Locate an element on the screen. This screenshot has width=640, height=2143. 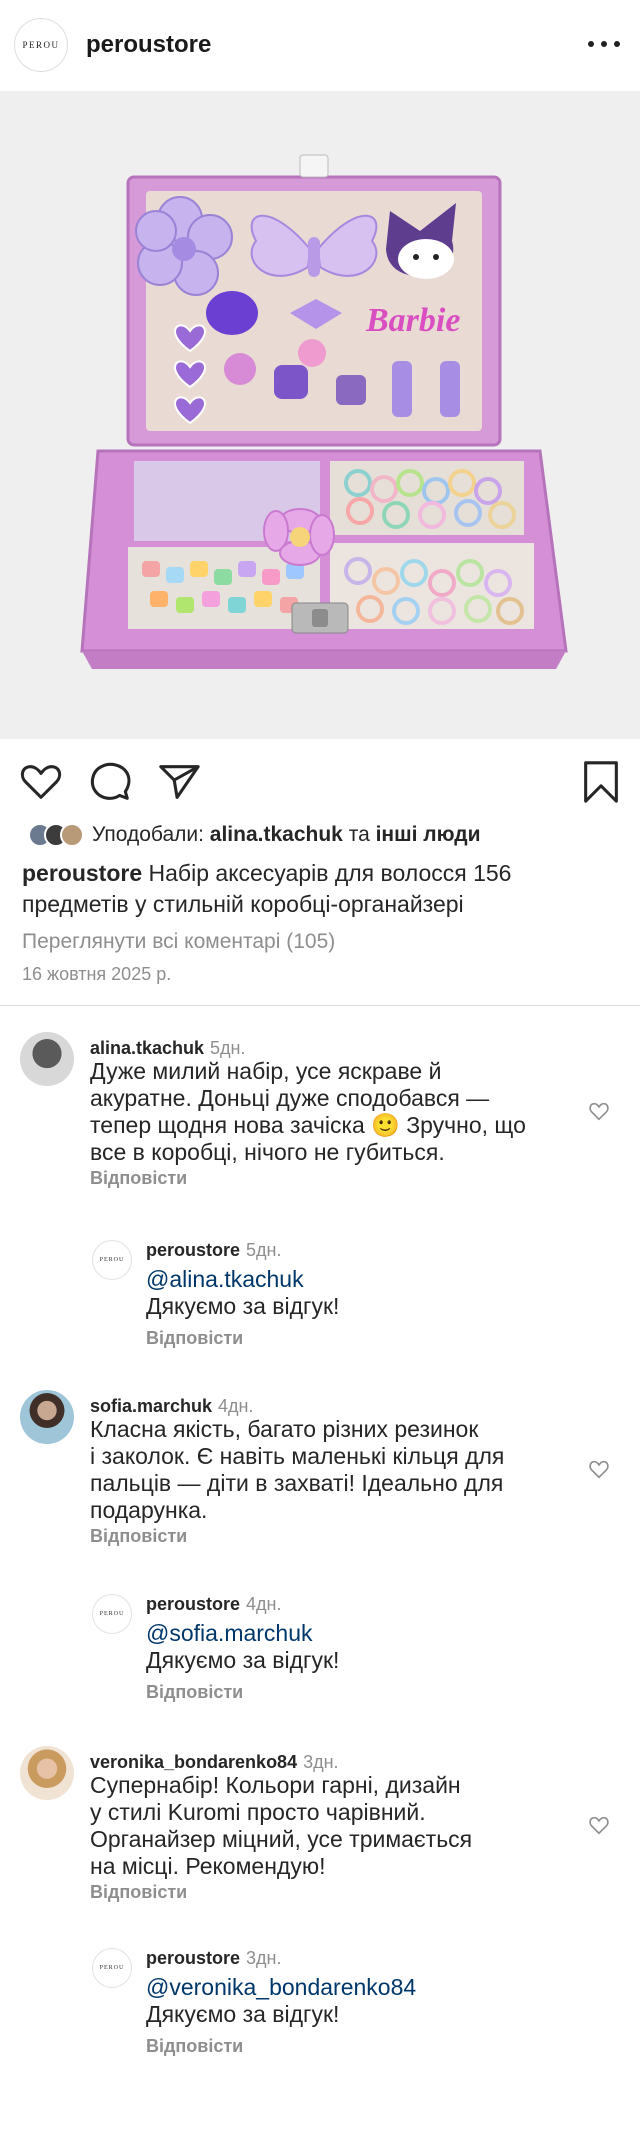
comment-header: veronika_bondarenko84 3дн. is located at coordinates (214, 1762).